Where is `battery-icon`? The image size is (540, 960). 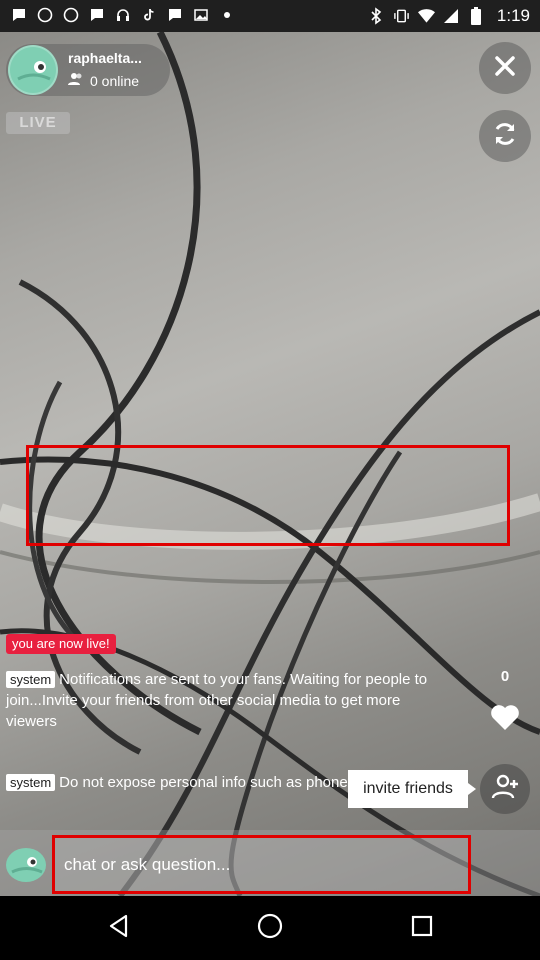
battery-icon is located at coordinates (476, 16).